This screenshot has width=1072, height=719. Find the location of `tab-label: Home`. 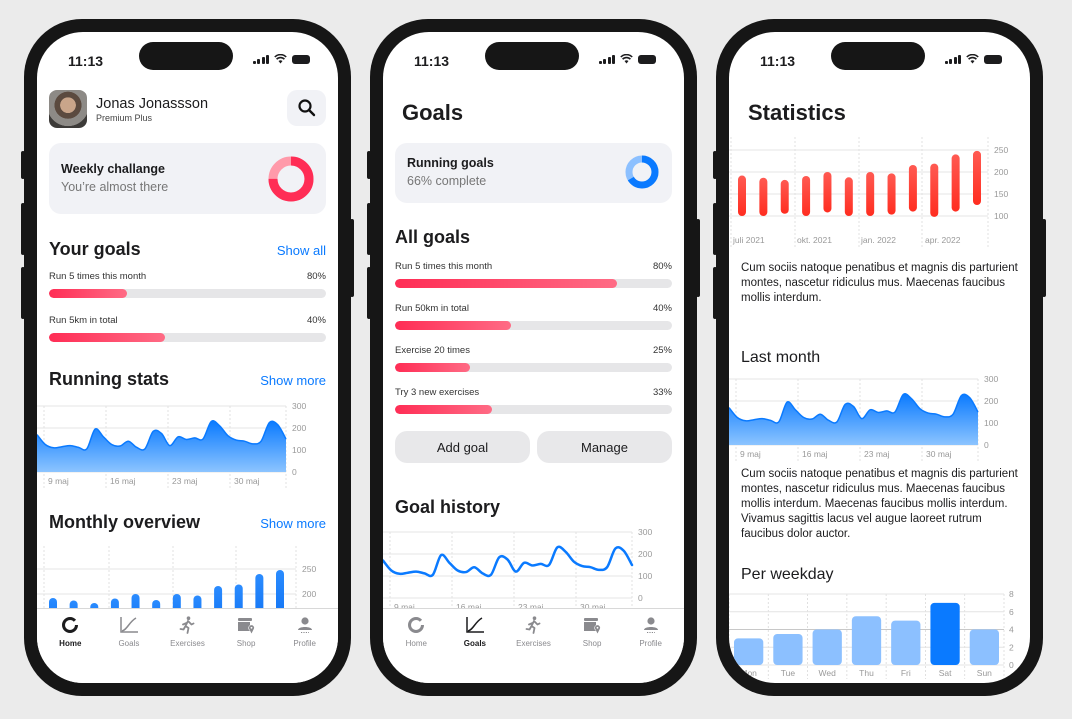

tab-label: Home is located at coordinates (70, 643).